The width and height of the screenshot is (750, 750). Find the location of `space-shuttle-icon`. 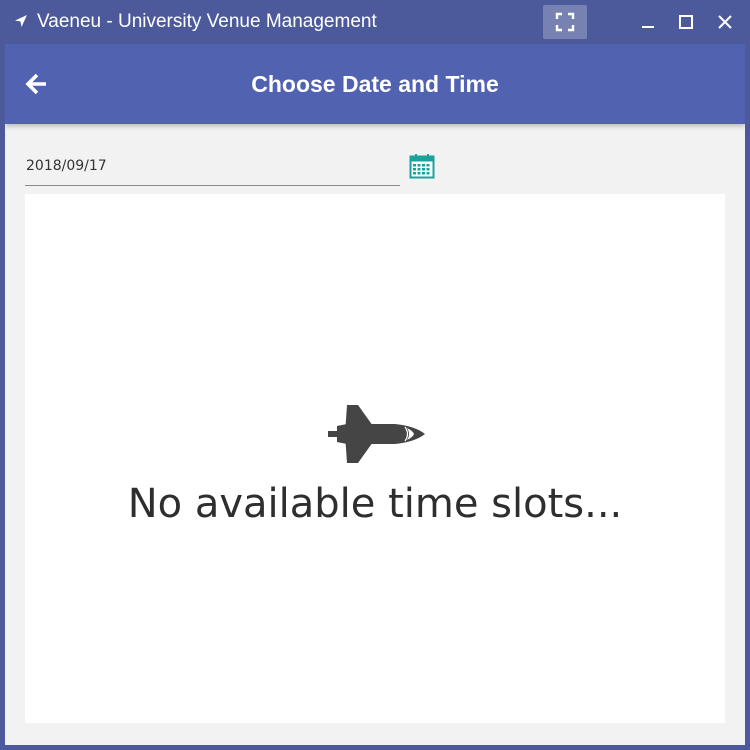

space-shuttle-icon is located at coordinates (376, 434).